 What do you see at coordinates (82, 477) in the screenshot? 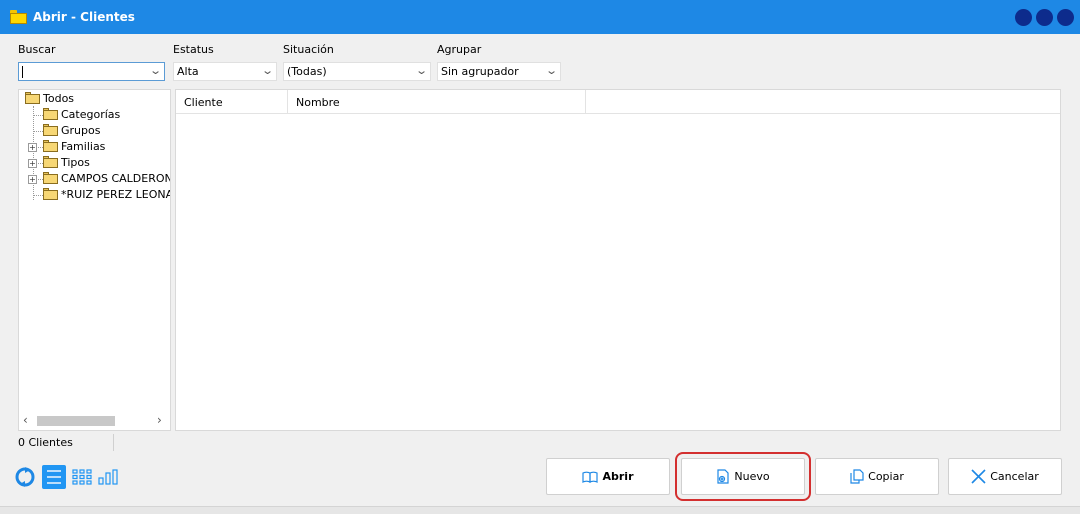
I see `grid-view-icon` at bounding box center [82, 477].